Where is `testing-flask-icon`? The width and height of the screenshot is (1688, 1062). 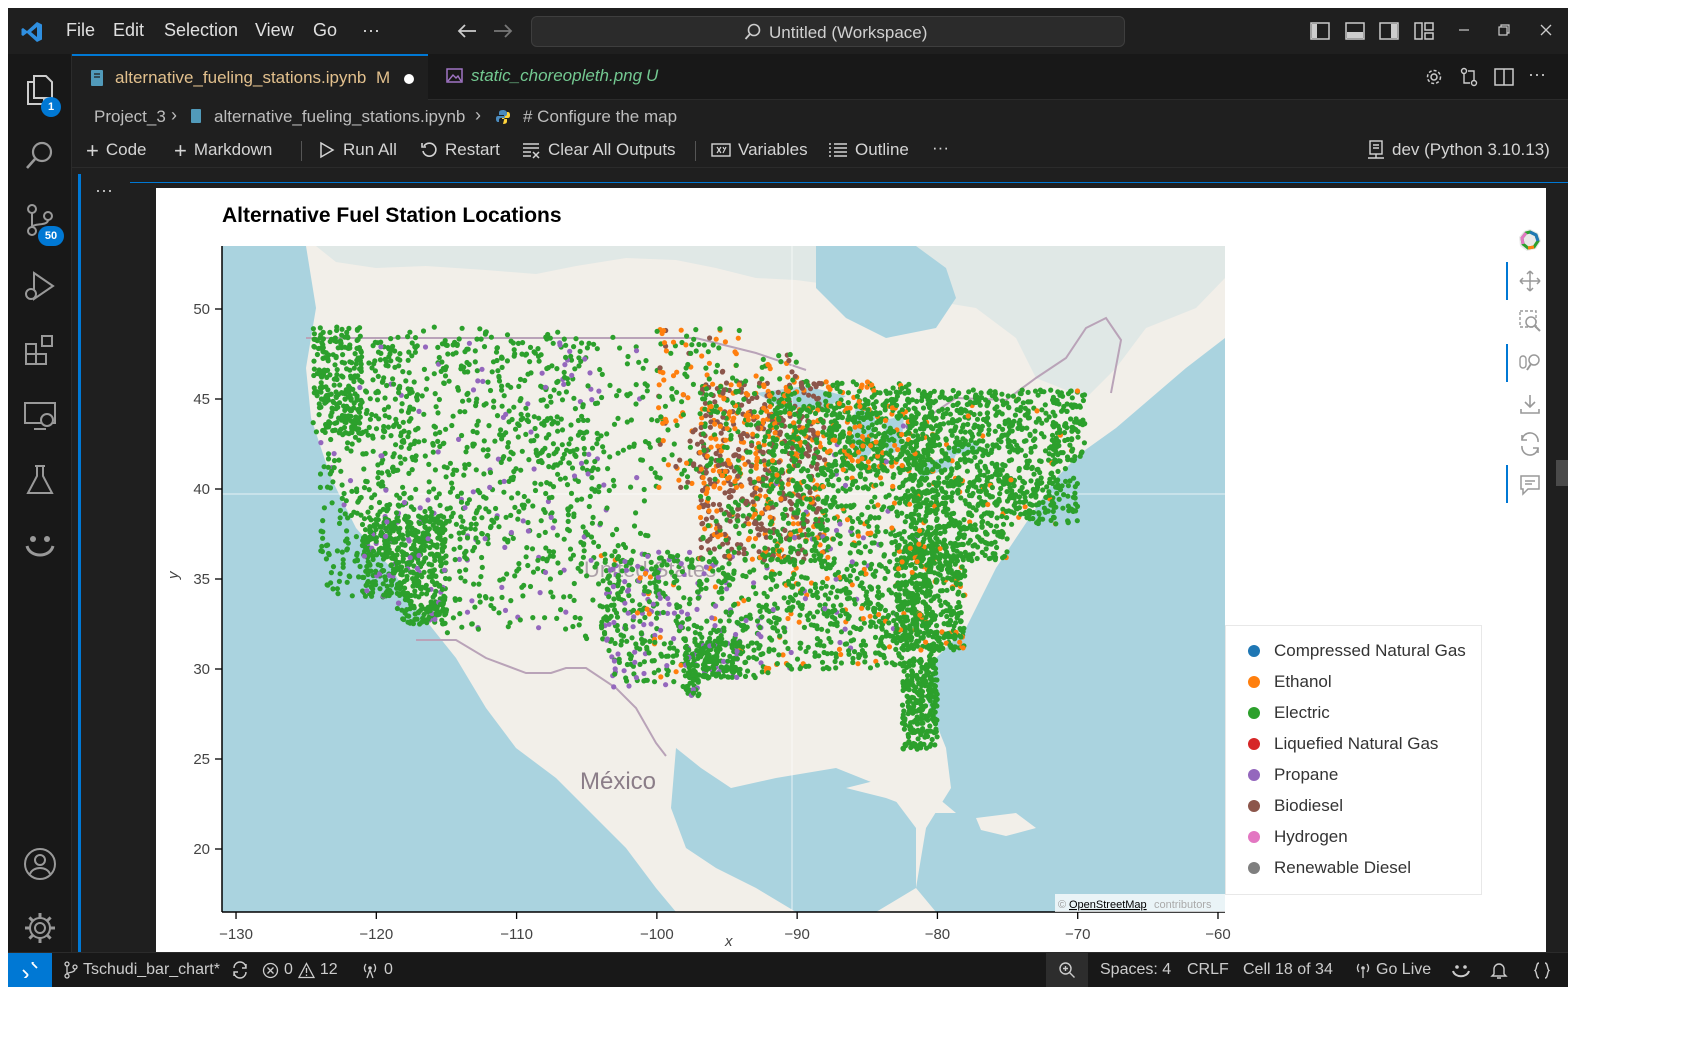
testing-flask-icon is located at coordinates (40, 480).